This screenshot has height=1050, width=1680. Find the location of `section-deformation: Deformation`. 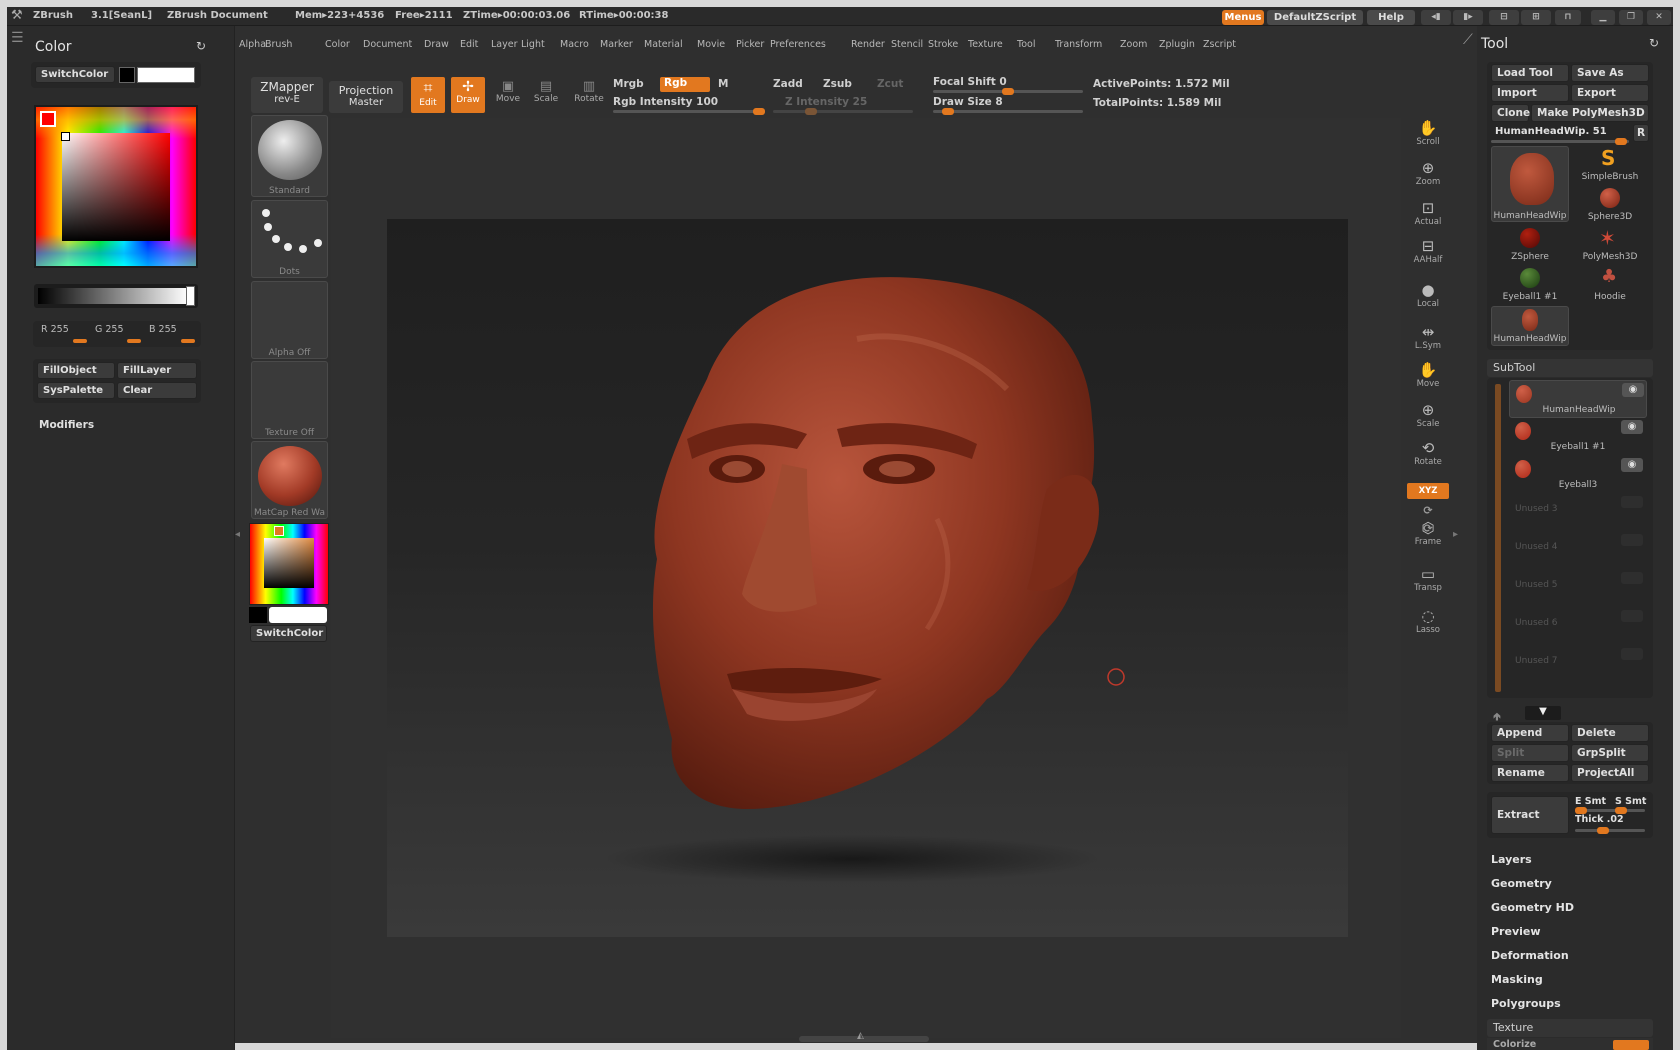

section-deformation: Deformation is located at coordinates (1530, 955).